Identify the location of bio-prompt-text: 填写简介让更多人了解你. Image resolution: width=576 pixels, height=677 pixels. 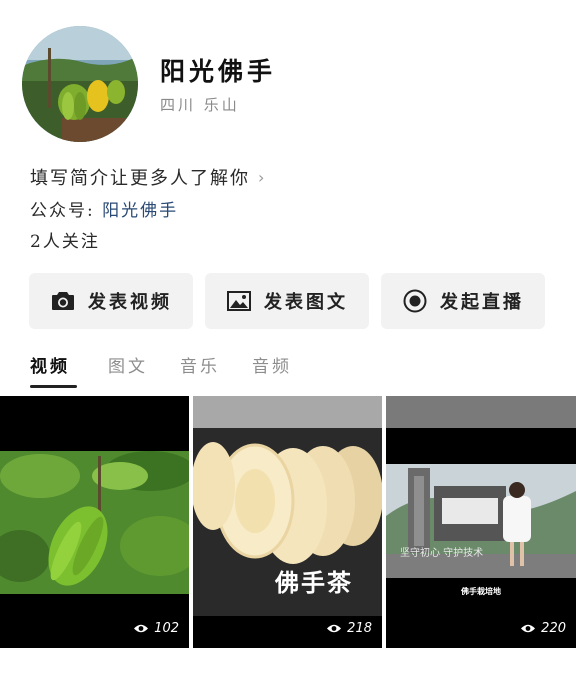
(140, 178).